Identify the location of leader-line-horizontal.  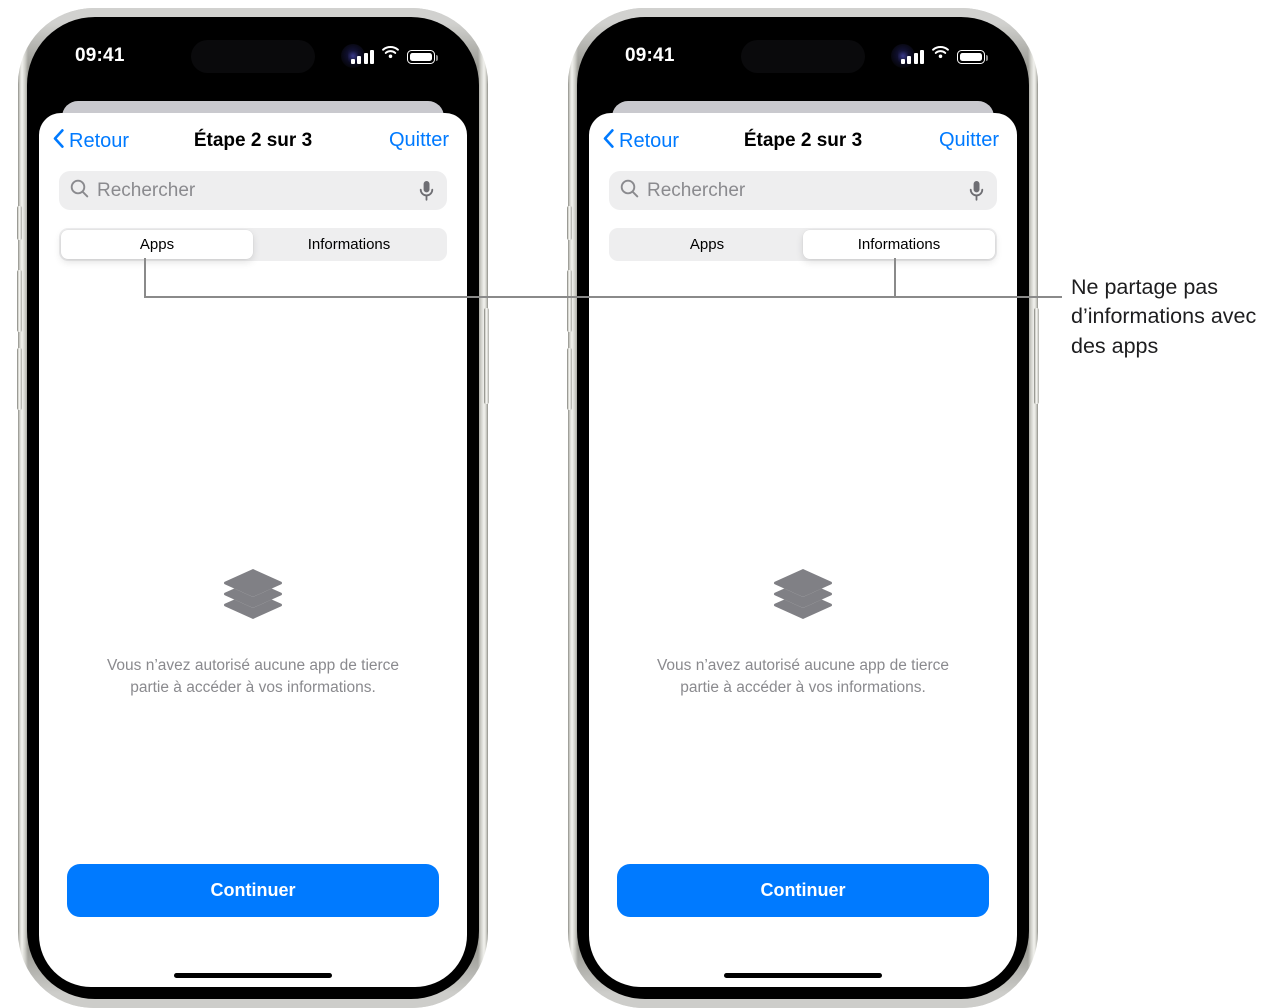
(603, 297).